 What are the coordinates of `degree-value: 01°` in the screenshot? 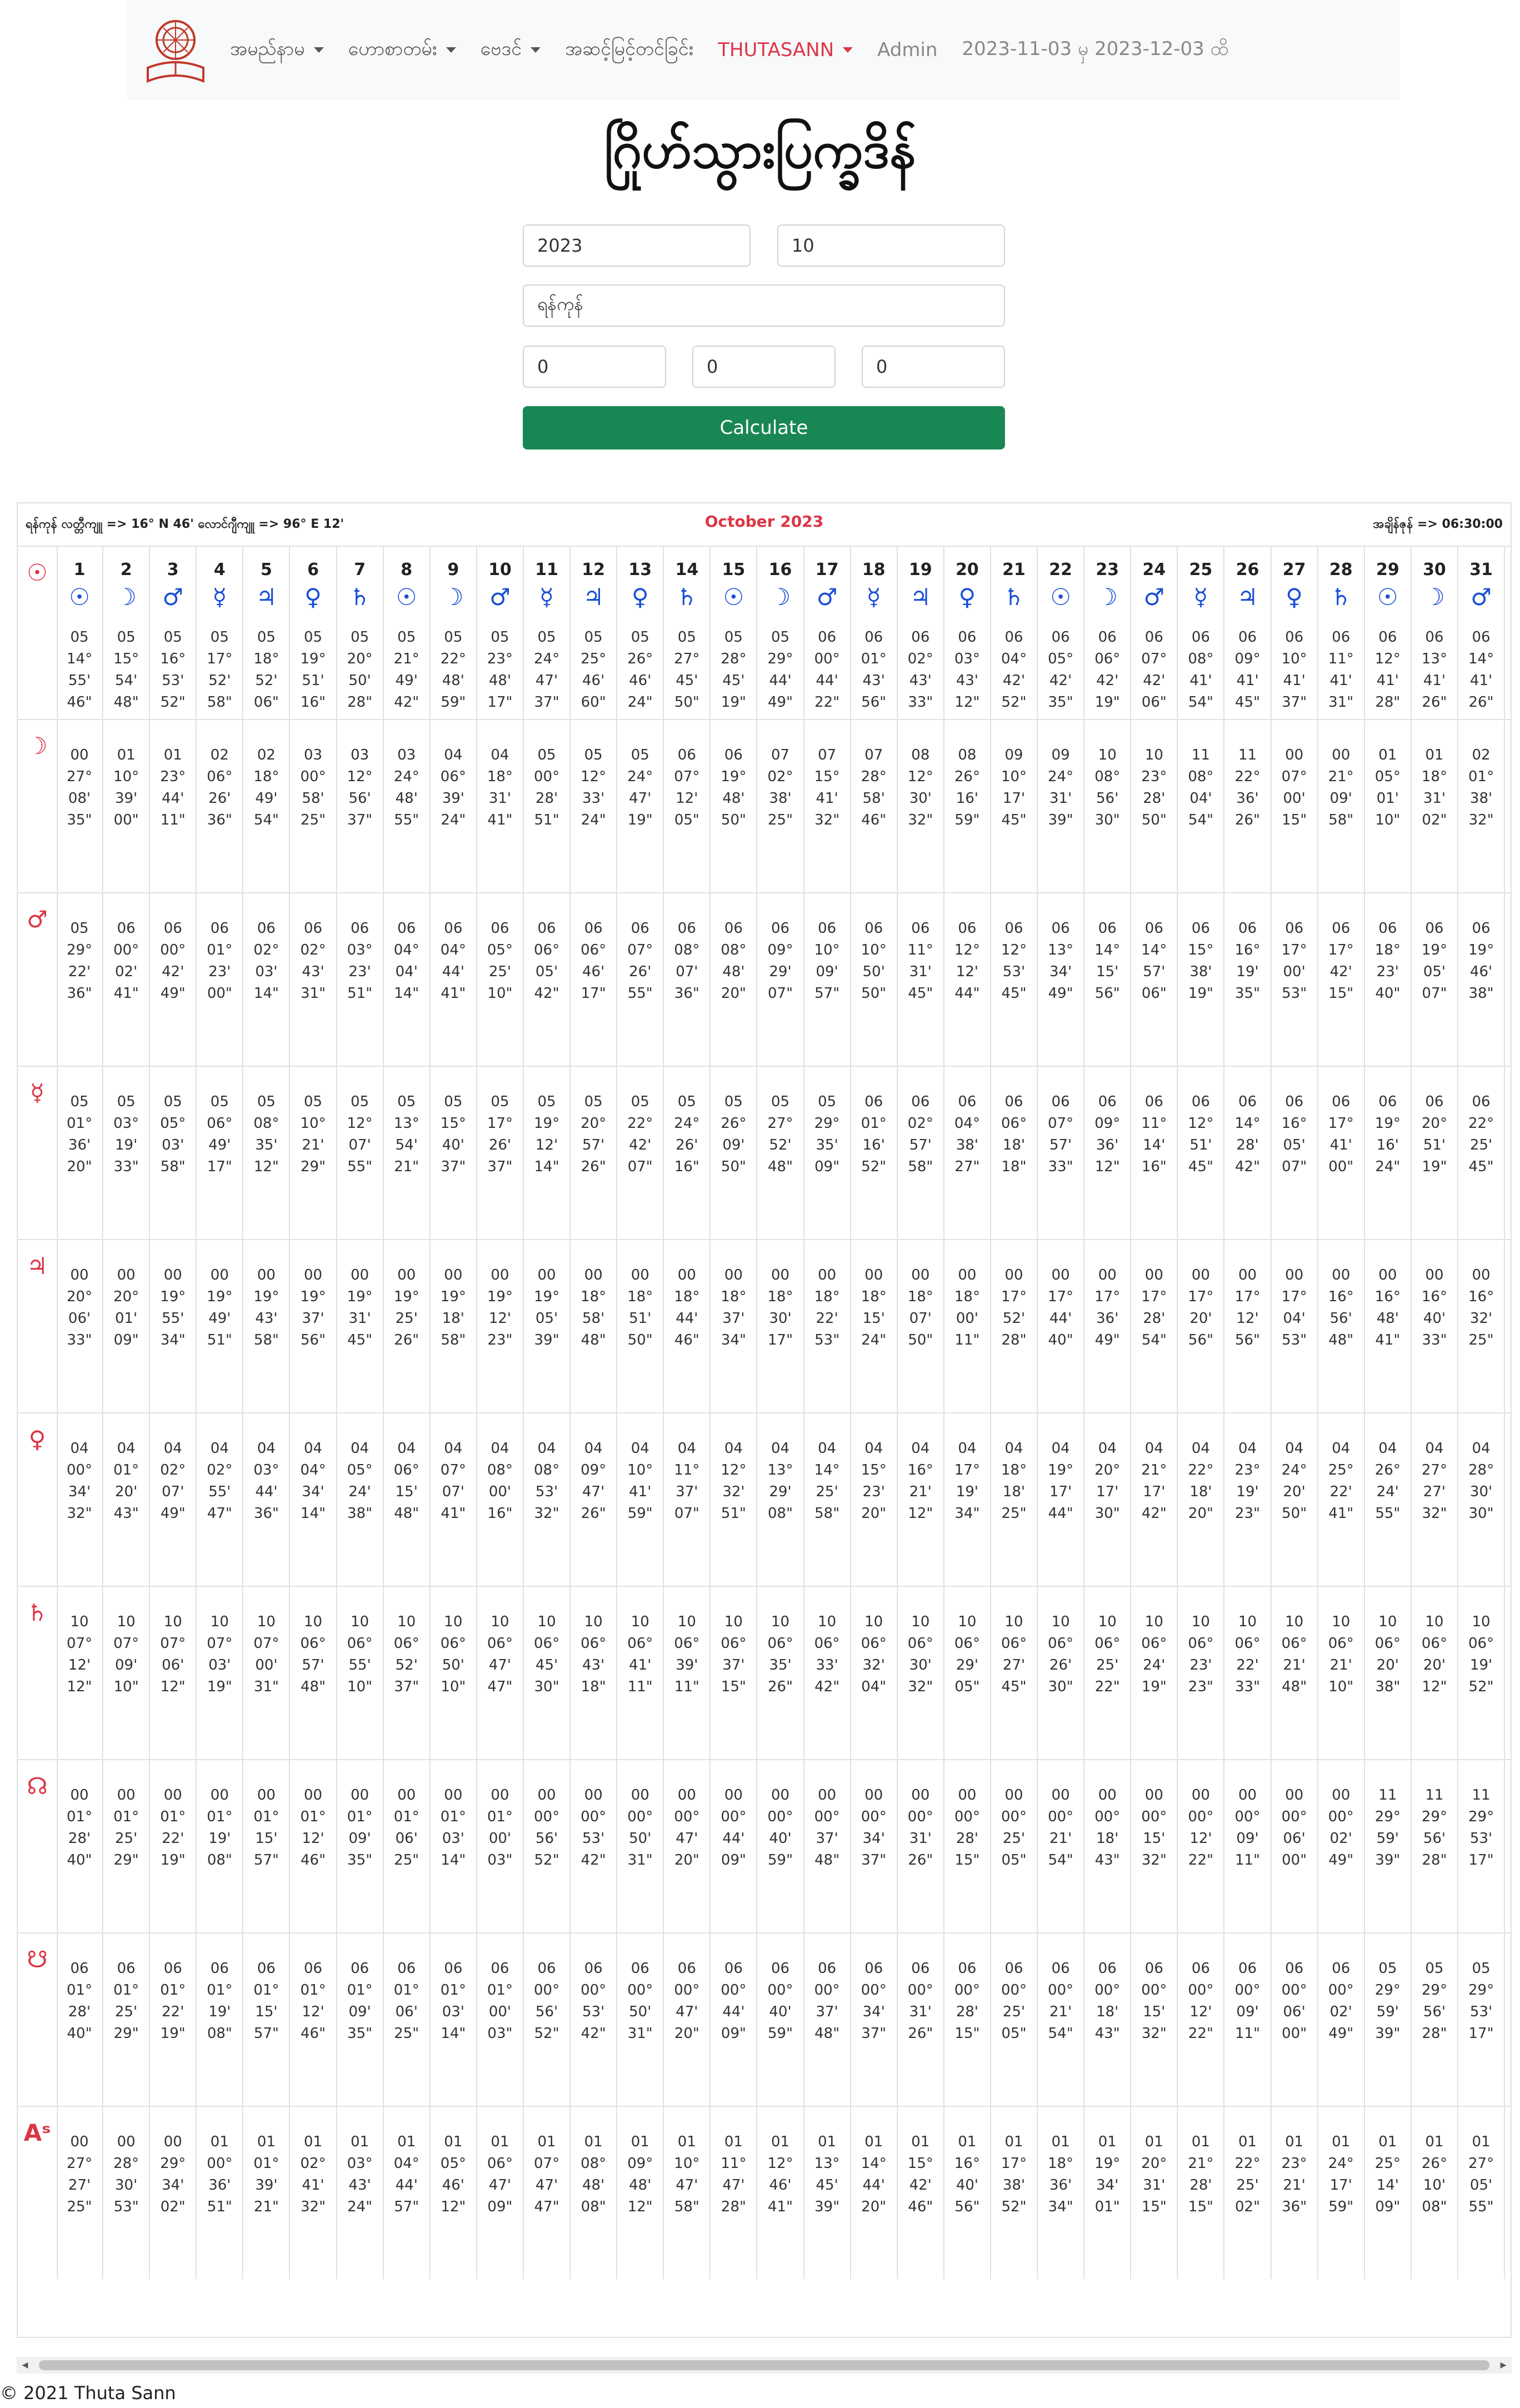 It's located at (126, 1470).